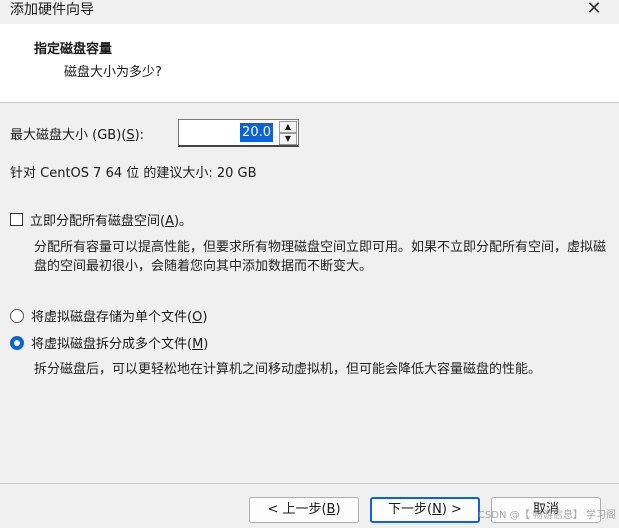  Describe the element at coordinates (288, 127) in the screenshot. I see `spin-up-arrow-icon: ▲` at that location.